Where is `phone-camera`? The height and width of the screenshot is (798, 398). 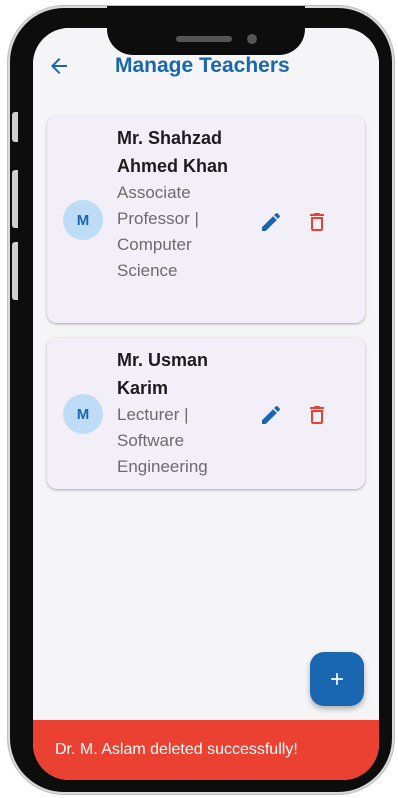 phone-camera is located at coordinates (252, 39).